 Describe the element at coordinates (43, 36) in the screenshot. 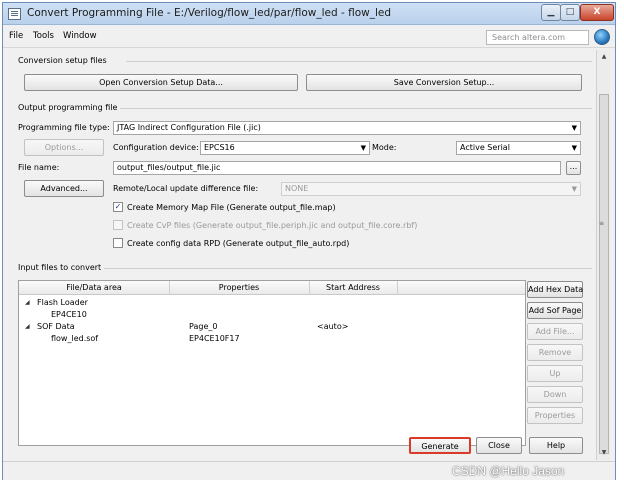

I see `menu-tools: Tools` at that location.